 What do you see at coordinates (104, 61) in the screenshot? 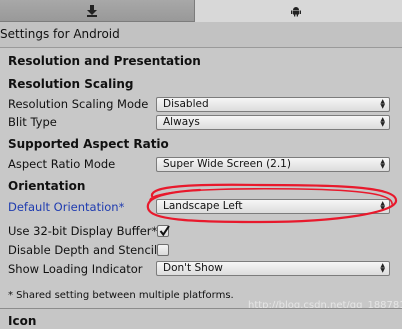
I see `section-resolution-presentation: Resolution and Presentation` at bounding box center [104, 61].